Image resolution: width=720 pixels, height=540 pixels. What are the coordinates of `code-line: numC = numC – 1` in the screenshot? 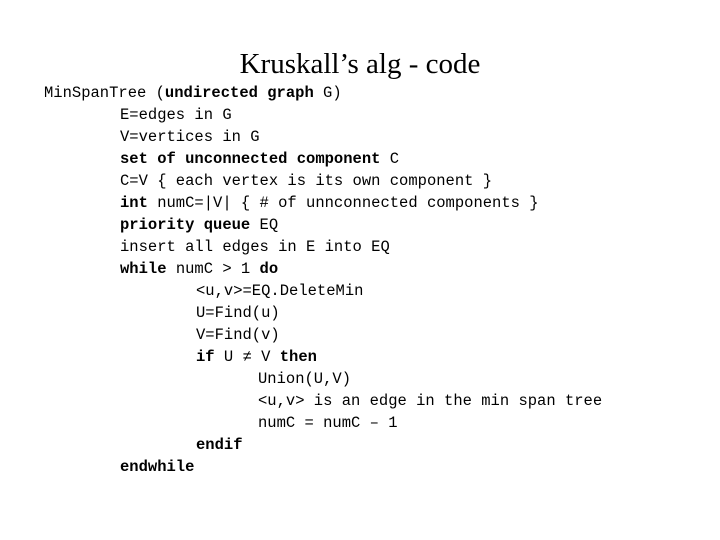 It's located at (380, 423).